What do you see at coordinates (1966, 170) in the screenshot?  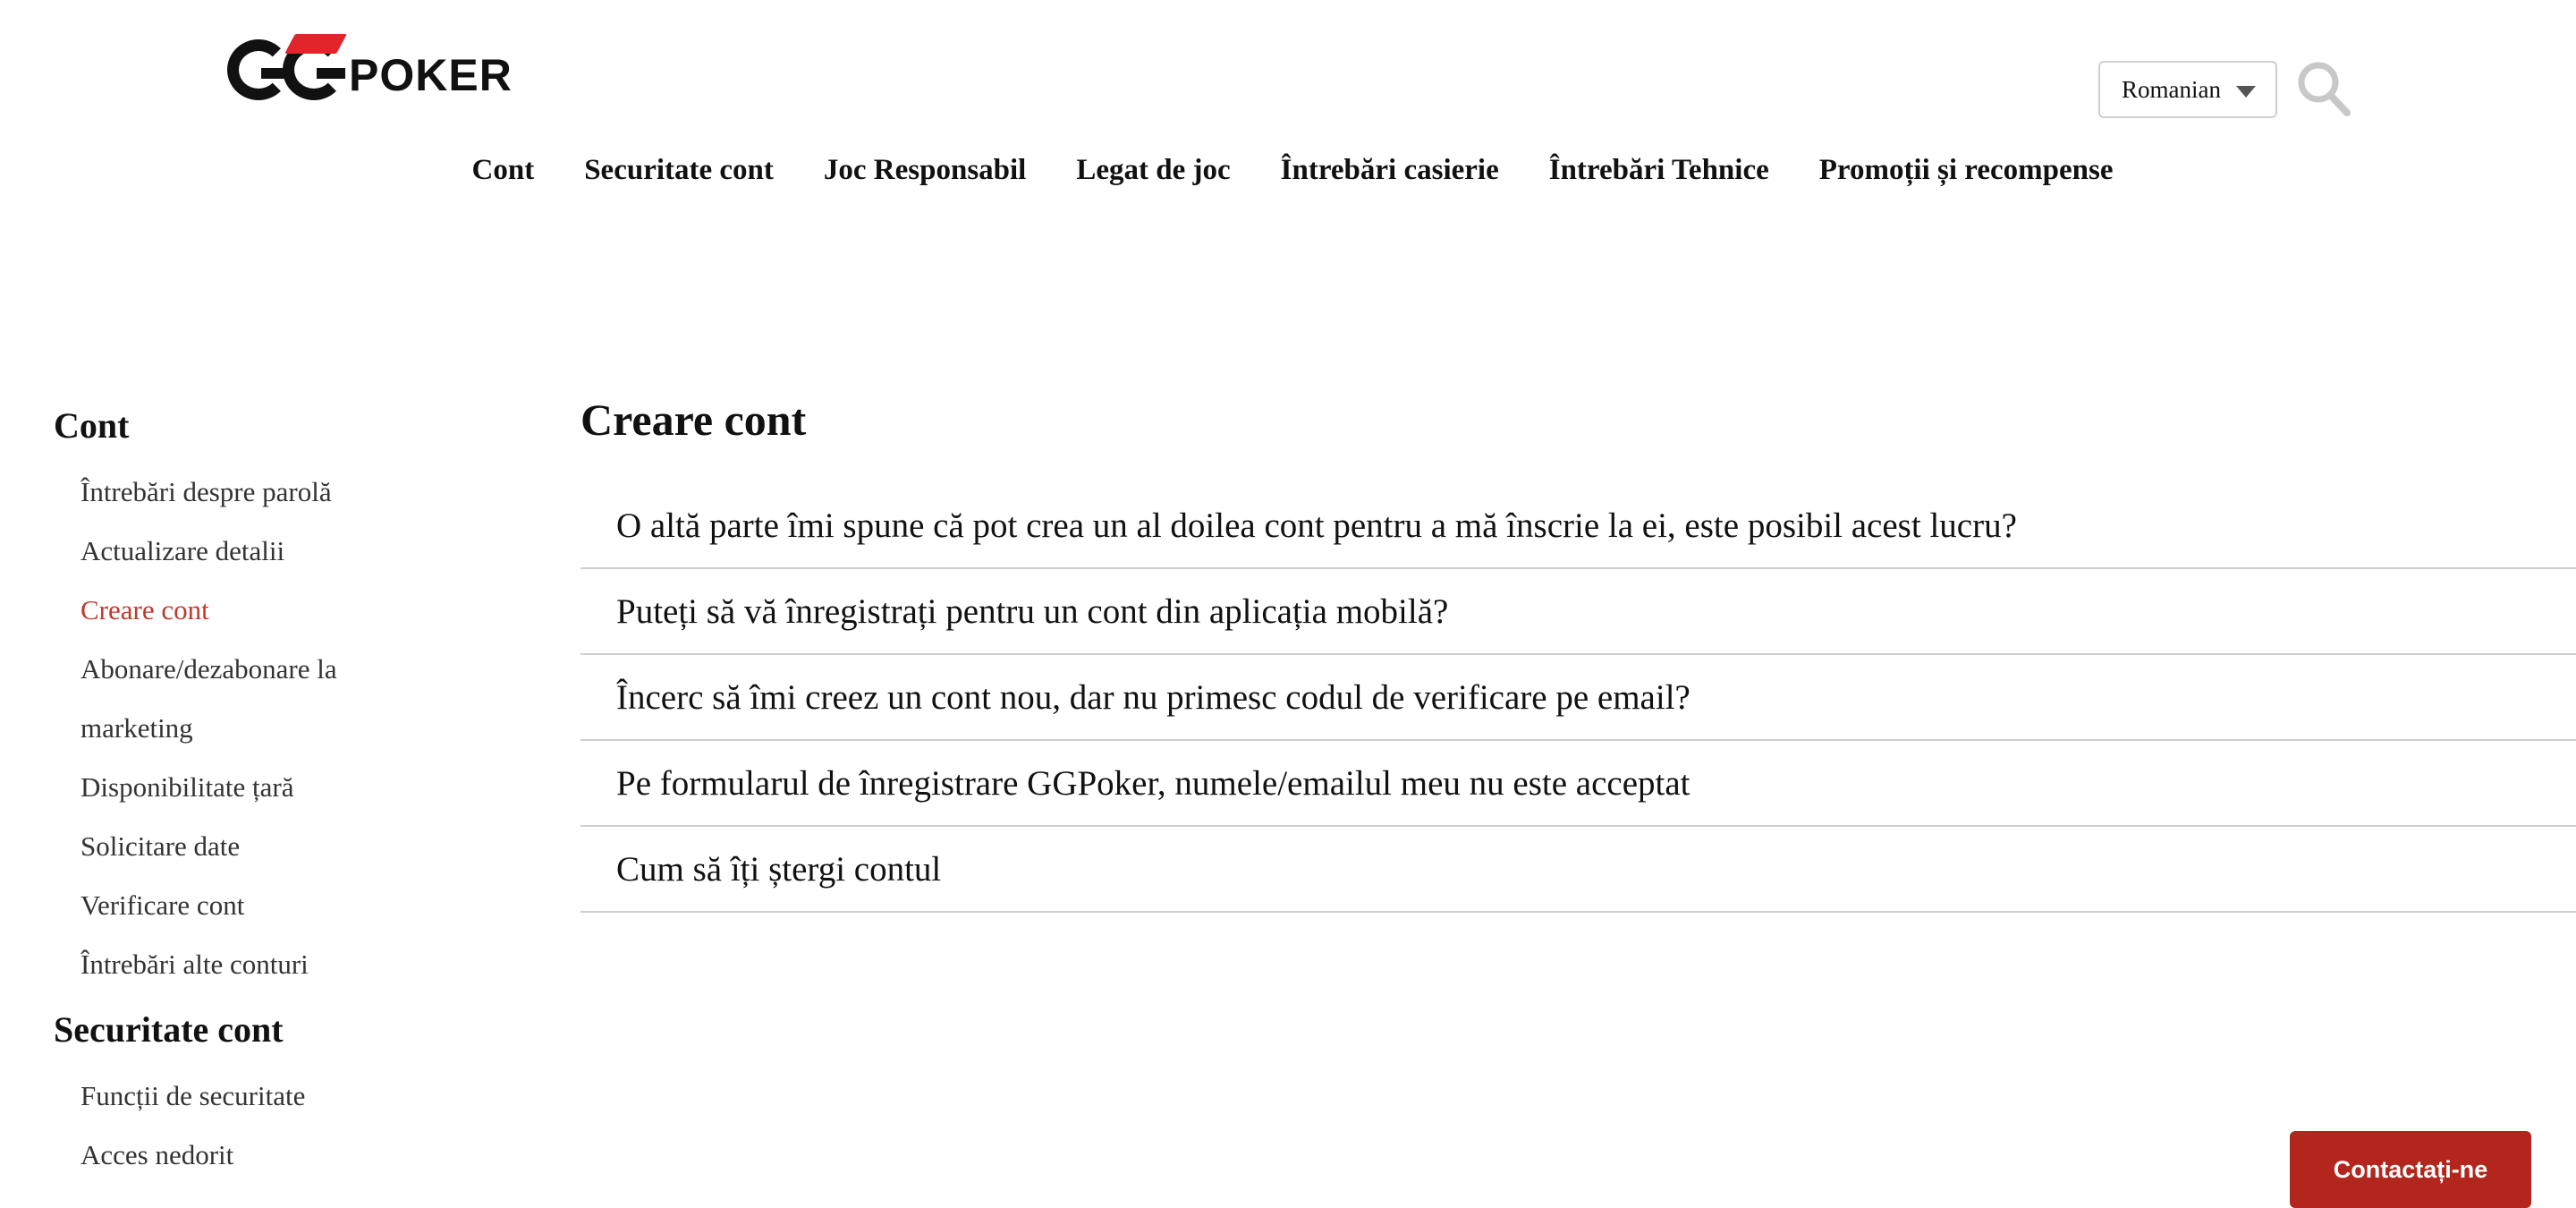 I see `nav-promotii-recompense: Promoții și recompense` at bounding box center [1966, 170].